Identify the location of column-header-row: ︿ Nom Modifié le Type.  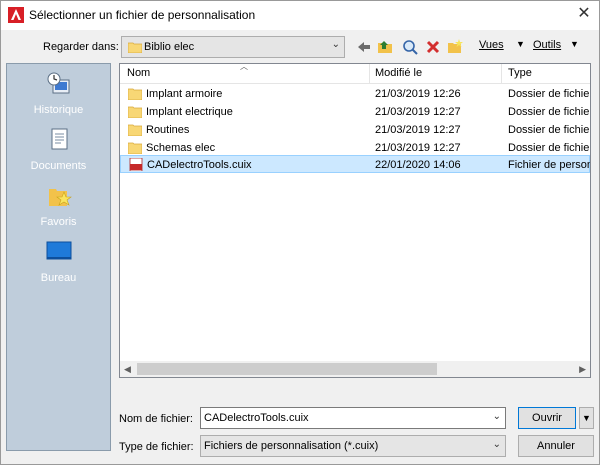
(355, 73).